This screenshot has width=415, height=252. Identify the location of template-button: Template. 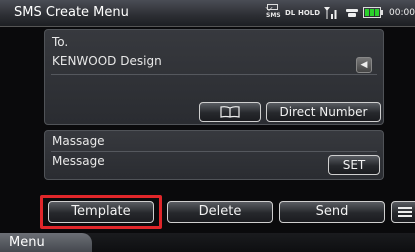
(101, 212).